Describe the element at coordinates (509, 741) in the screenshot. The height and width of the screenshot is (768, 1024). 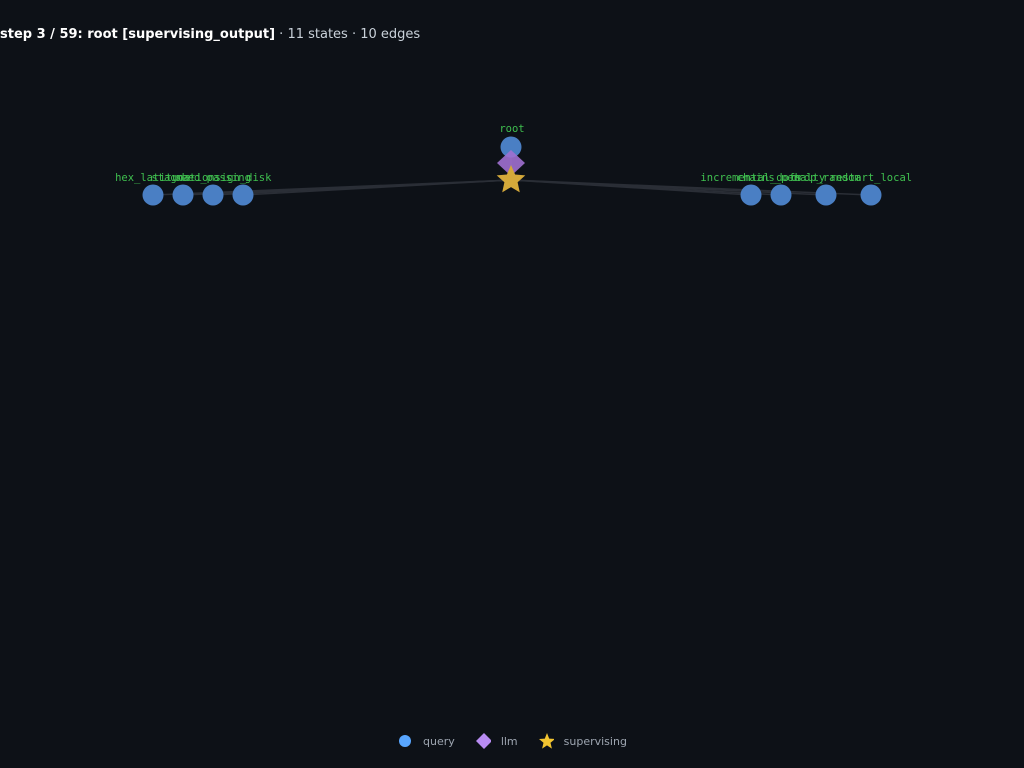
I see `legend-label: llm` at that location.